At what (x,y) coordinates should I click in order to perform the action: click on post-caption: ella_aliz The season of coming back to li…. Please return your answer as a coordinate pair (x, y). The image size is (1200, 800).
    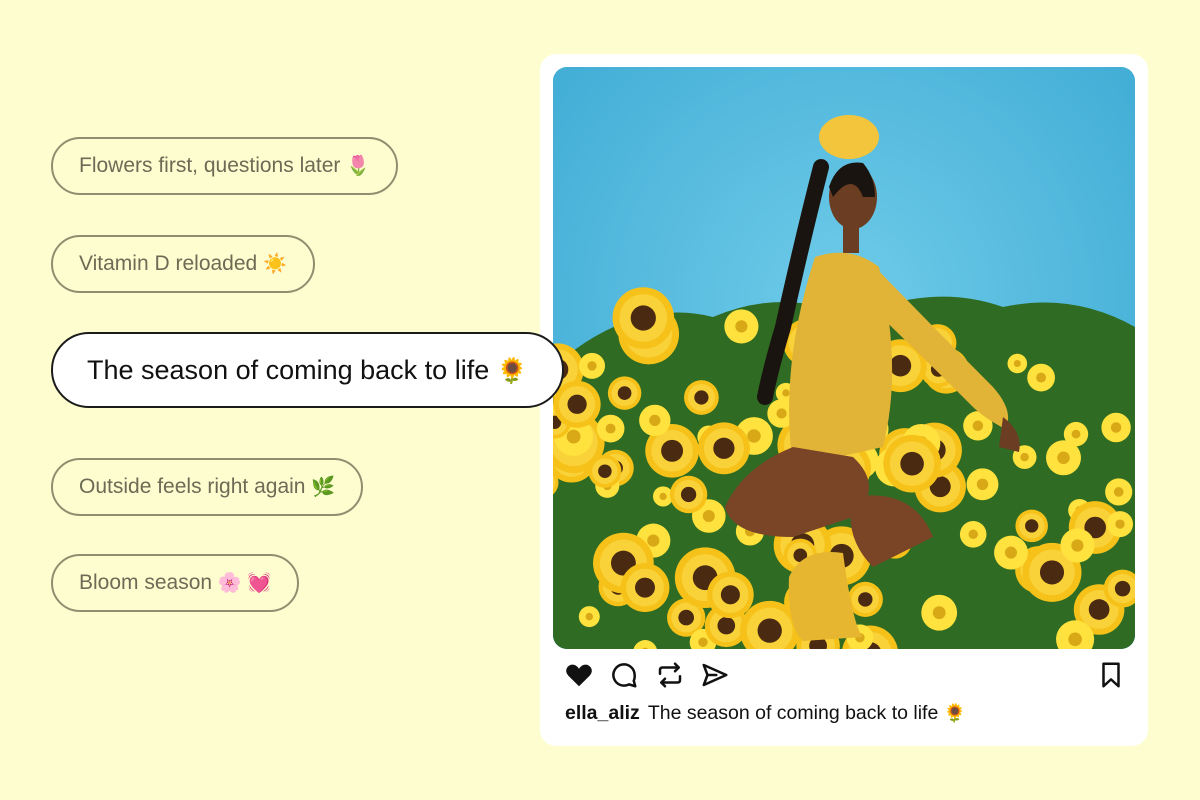
    Looking at the image, I should click on (765, 713).